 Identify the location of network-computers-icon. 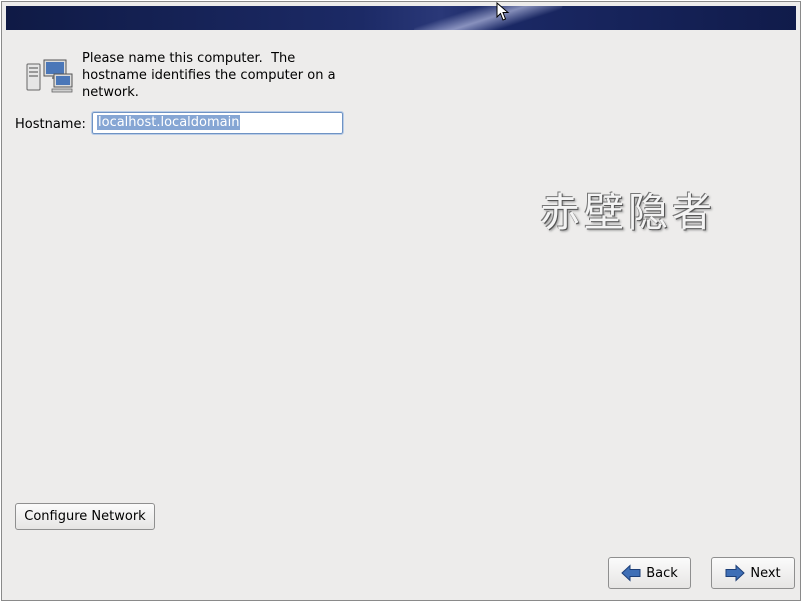
(49, 76).